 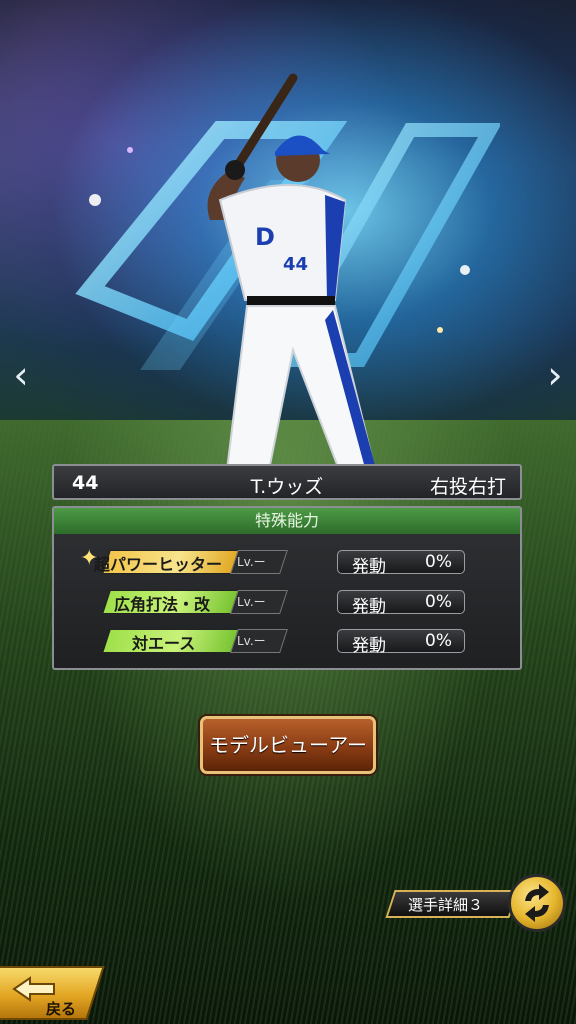 What do you see at coordinates (164, 643) in the screenshot?
I see `ability-name: 対エース` at bounding box center [164, 643].